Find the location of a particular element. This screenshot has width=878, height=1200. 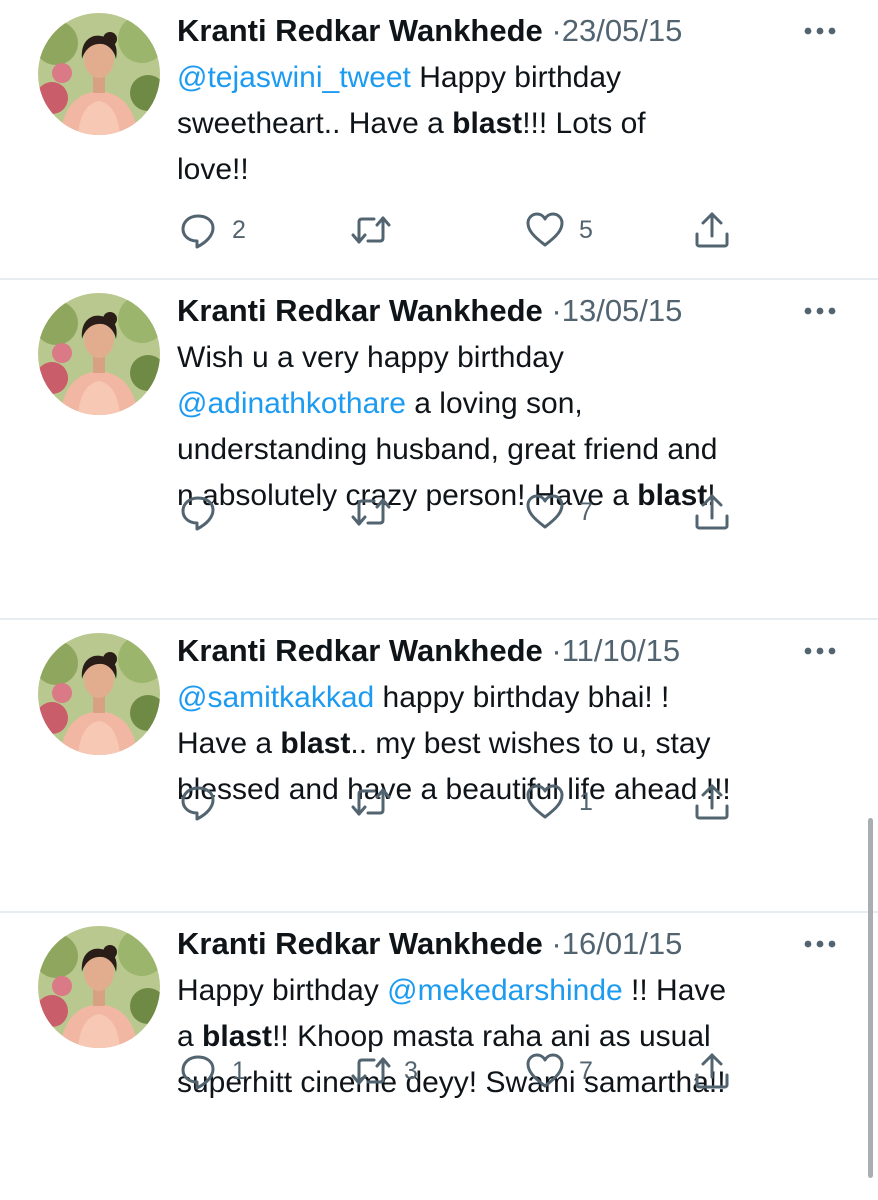

reply-button: 2 is located at coordinates (223, 230).